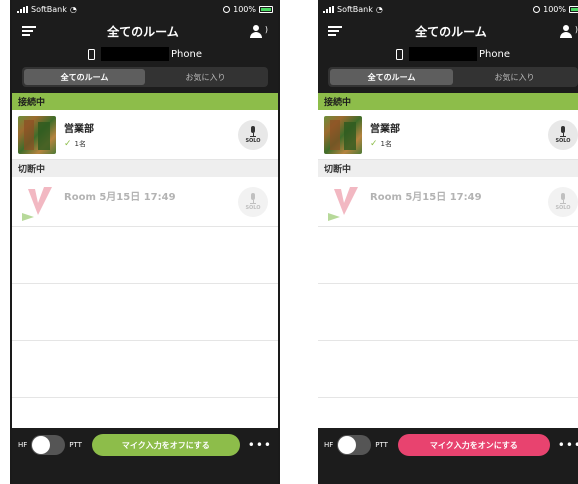  I want to click on control-row: HF PTT マイク入力をオンにする •••, so click(451, 445).